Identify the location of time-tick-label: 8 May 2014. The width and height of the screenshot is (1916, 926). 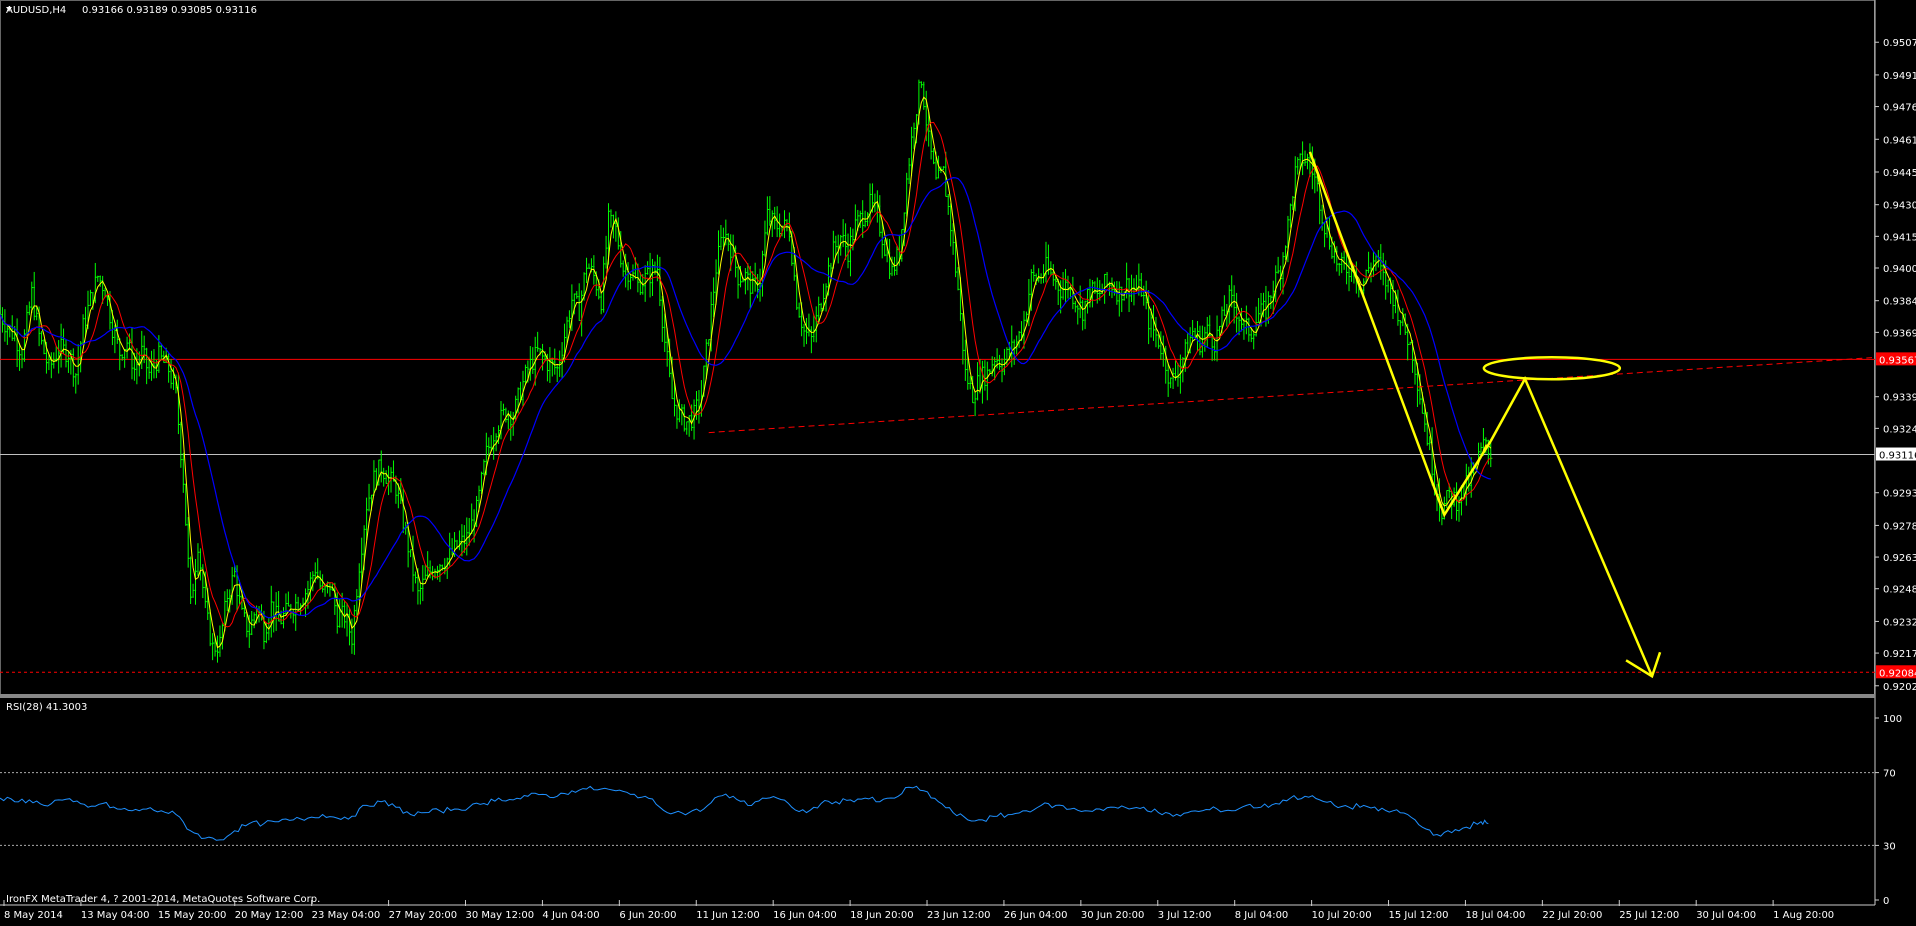
(33, 915).